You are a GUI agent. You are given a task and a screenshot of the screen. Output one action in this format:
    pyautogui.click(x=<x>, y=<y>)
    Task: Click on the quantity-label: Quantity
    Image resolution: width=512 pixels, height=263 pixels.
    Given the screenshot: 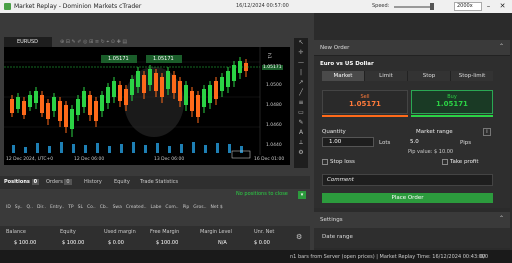 What is the action you would take?
    pyautogui.click(x=334, y=132)
    